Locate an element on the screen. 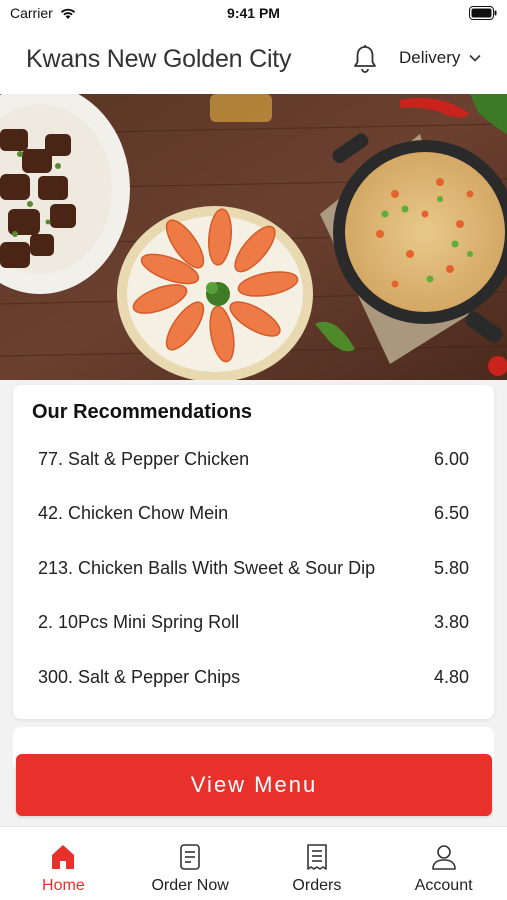 The image size is (507, 900). status-bar: Carrier 9:41 PM is located at coordinates (253, 14).